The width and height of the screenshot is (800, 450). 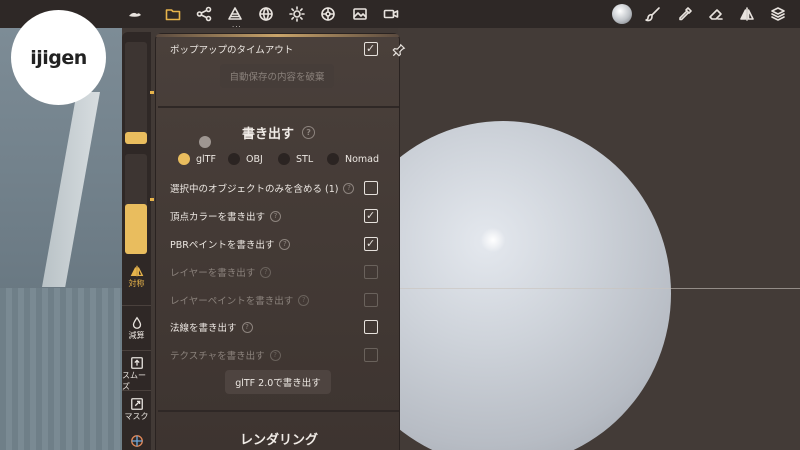 What do you see at coordinates (493, 240) in the screenshot?
I see `sphere-highlight` at bounding box center [493, 240].